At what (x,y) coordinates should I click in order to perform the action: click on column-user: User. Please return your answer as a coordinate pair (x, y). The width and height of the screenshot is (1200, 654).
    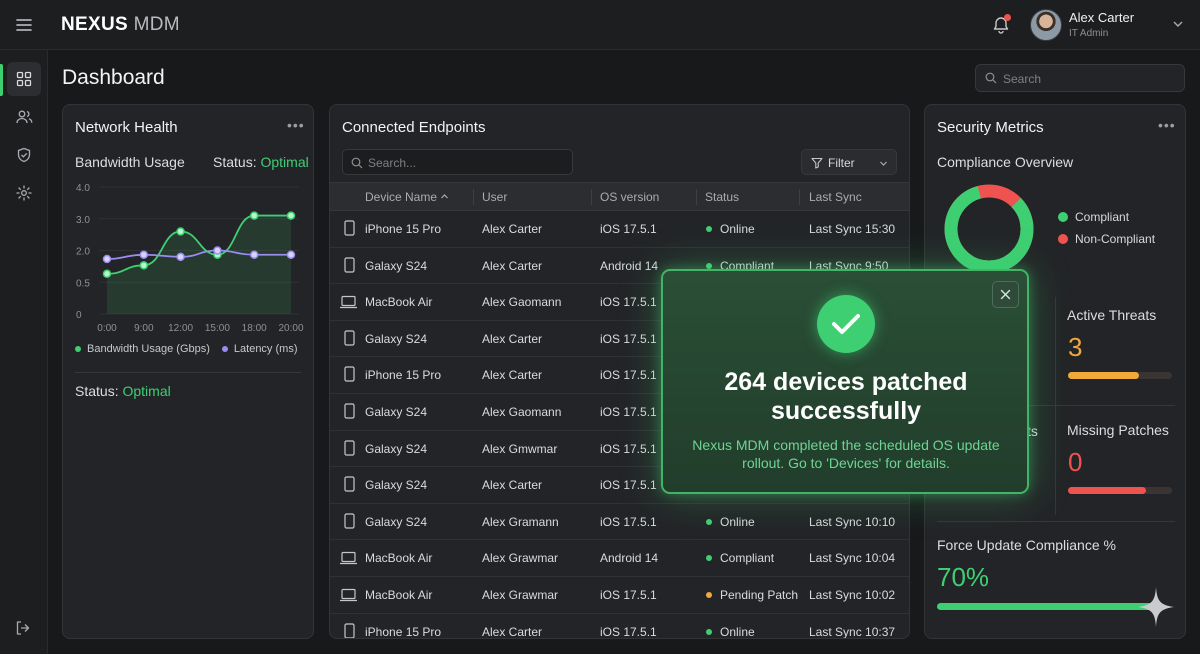
    Looking at the image, I should click on (494, 197).